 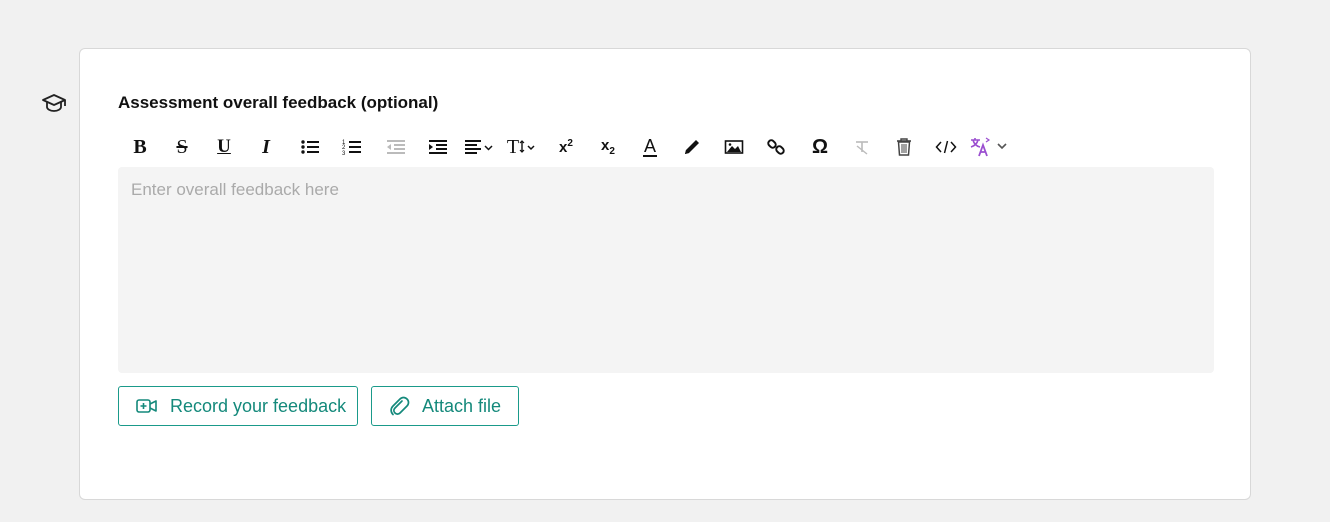 What do you see at coordinates (396, 147) in the screenshot?
I see `outdent-icon` at bounding box center [396, 147].